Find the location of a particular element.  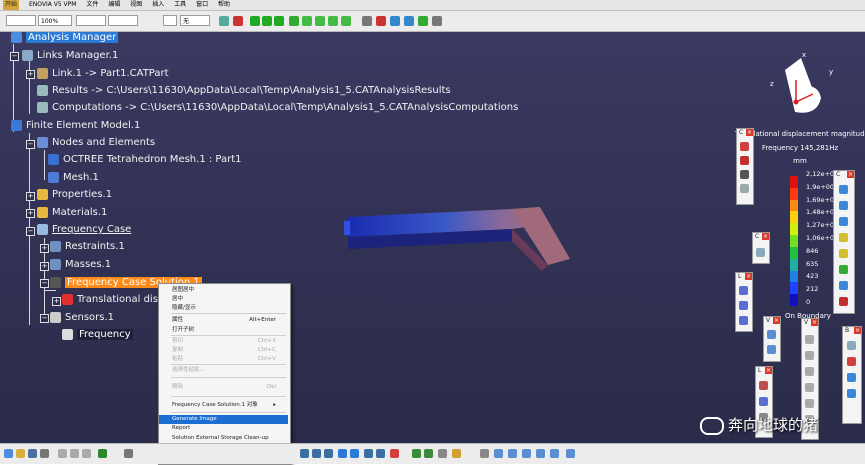

tree-node-sensors: Sensors.1 is located at coordinates (82, 318).